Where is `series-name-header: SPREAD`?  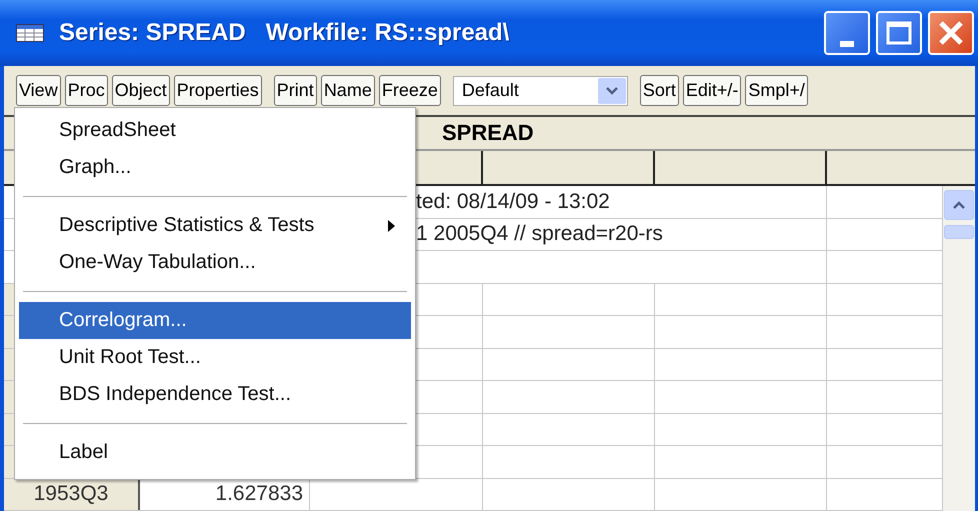 series-name-header: SPREAD is located at coordinates (488, 133).